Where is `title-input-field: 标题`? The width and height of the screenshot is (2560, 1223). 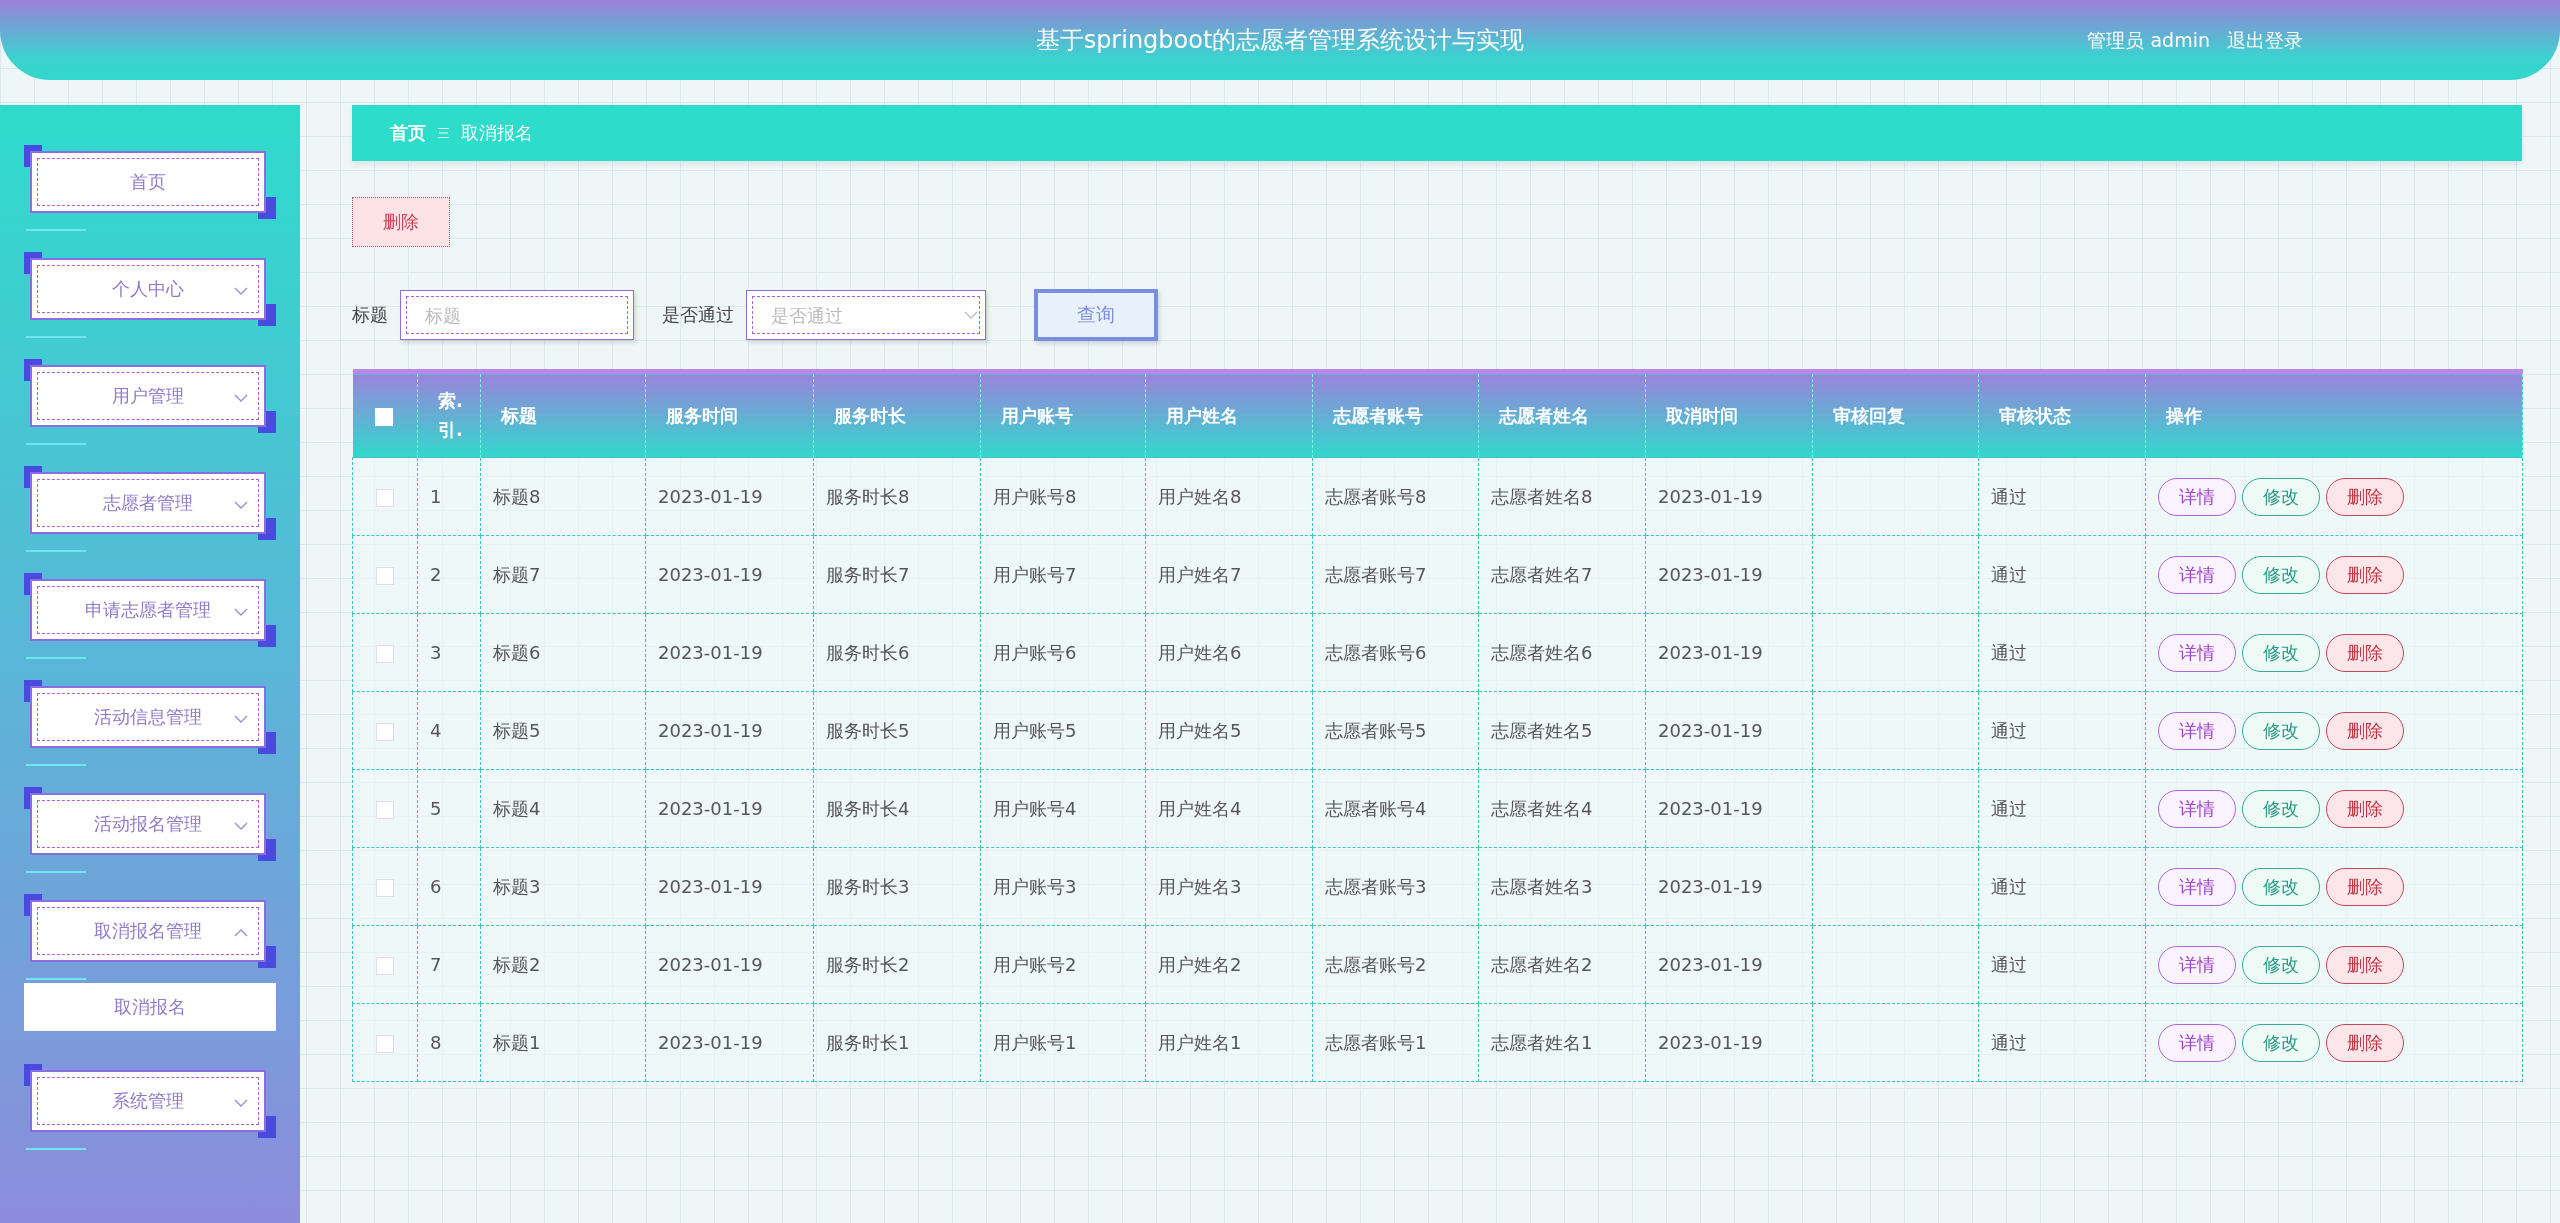
title-input-field: 标题 is located at coordinates (517, 315).